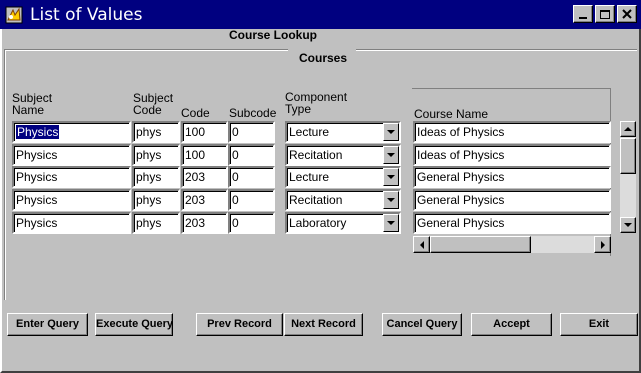  Describe the element at coordinates (583, 18) in the screenshot. I see `minimize-icon` at that location.